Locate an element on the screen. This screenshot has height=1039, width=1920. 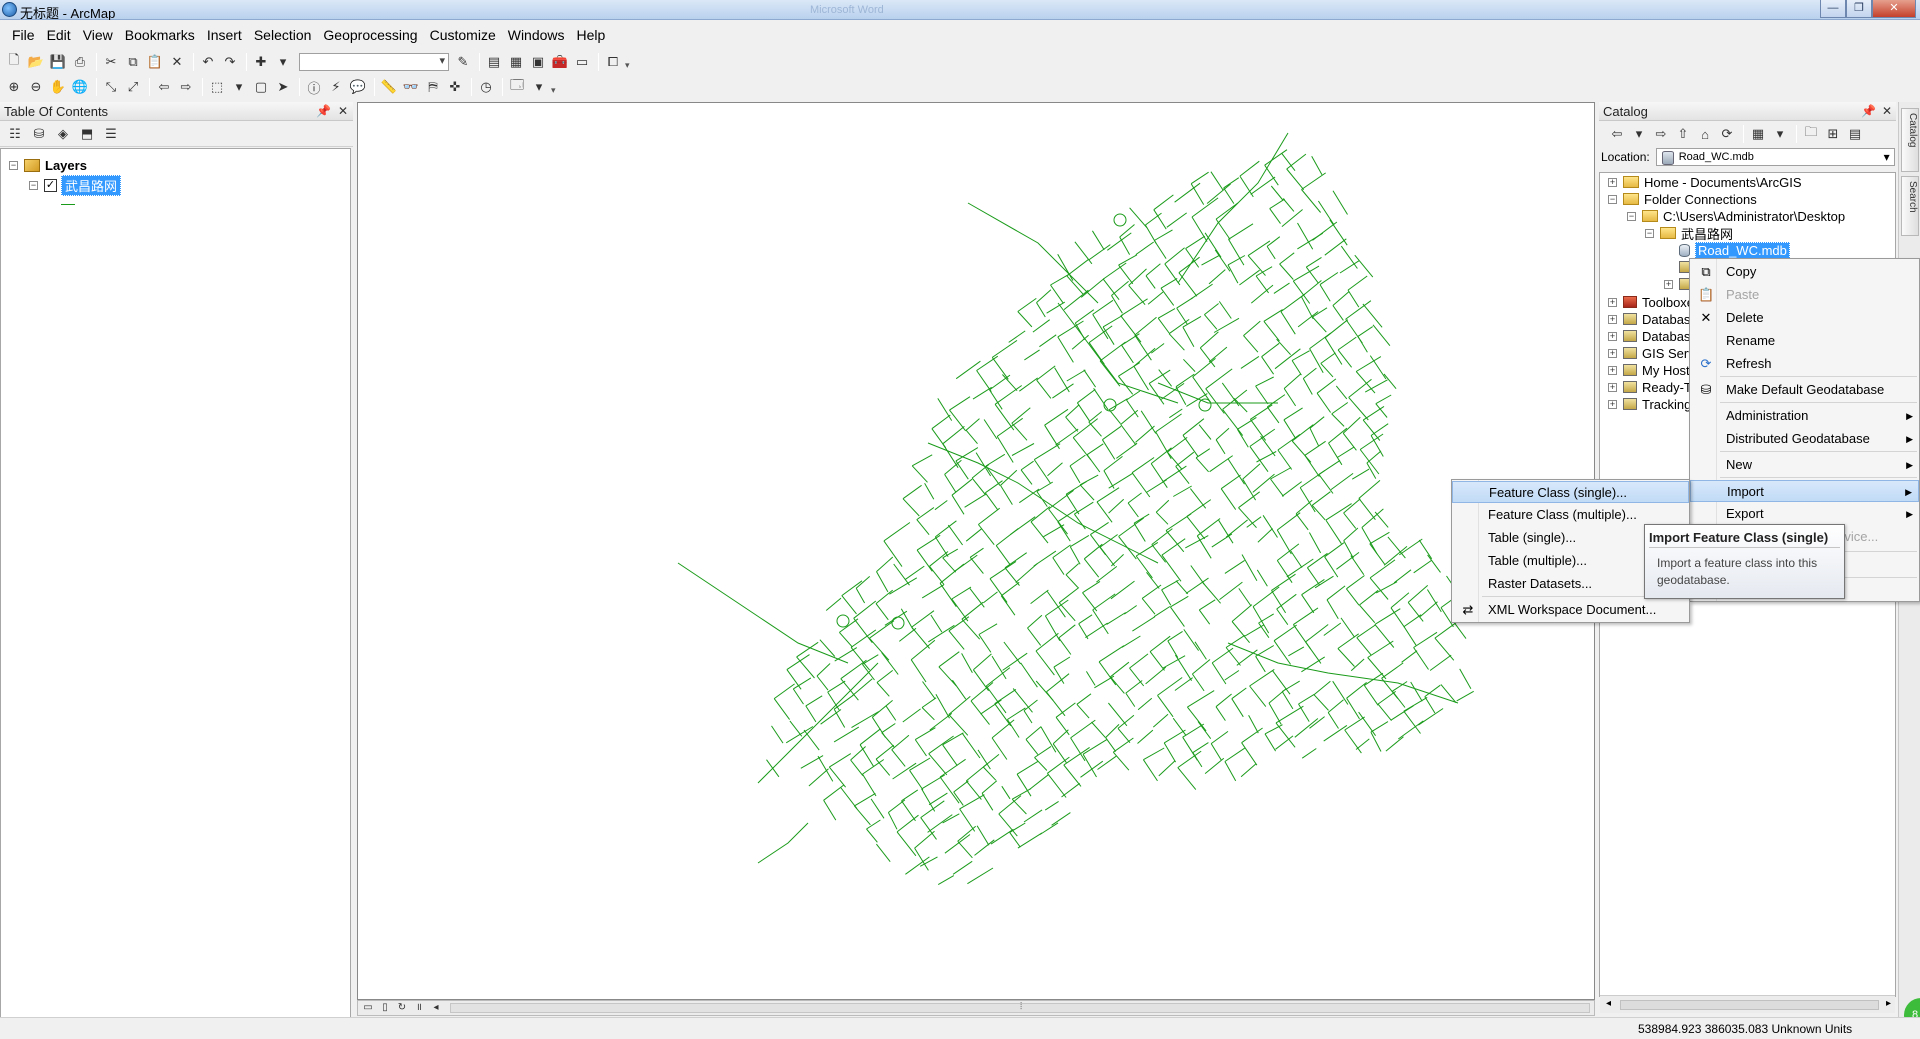
layer-node: − ✓ 武昌路网 is located at coordinates (75, 185).